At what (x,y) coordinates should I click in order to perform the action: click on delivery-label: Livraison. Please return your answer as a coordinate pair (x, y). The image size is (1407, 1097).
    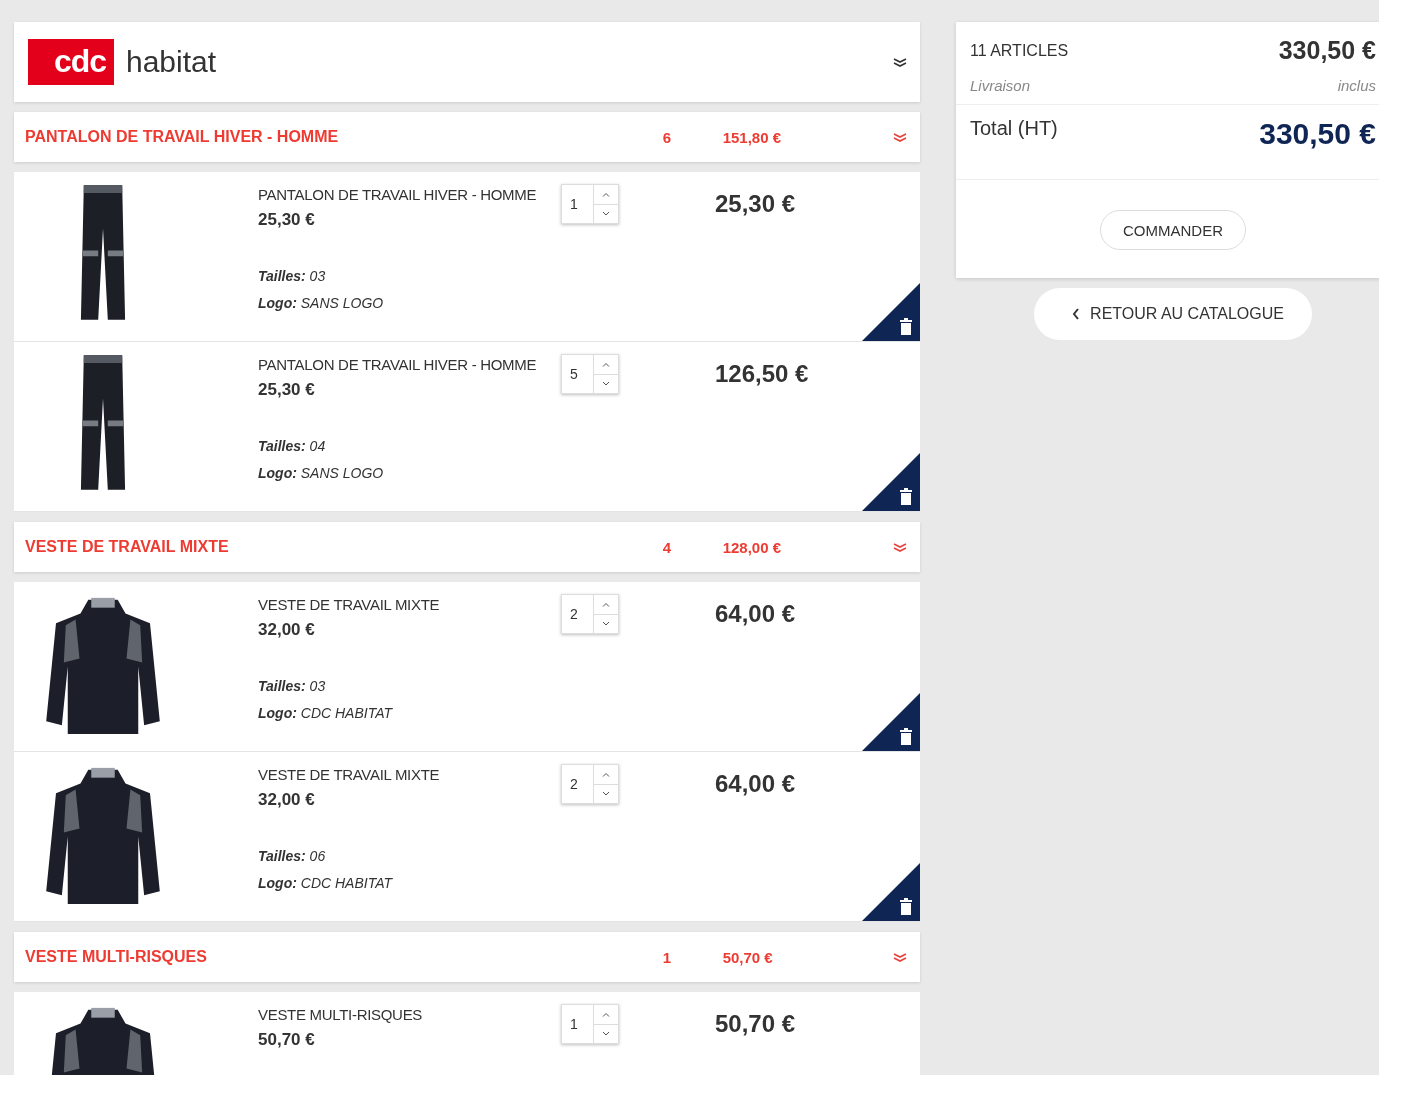
    Looking at the image, I should click on (1000, 85).